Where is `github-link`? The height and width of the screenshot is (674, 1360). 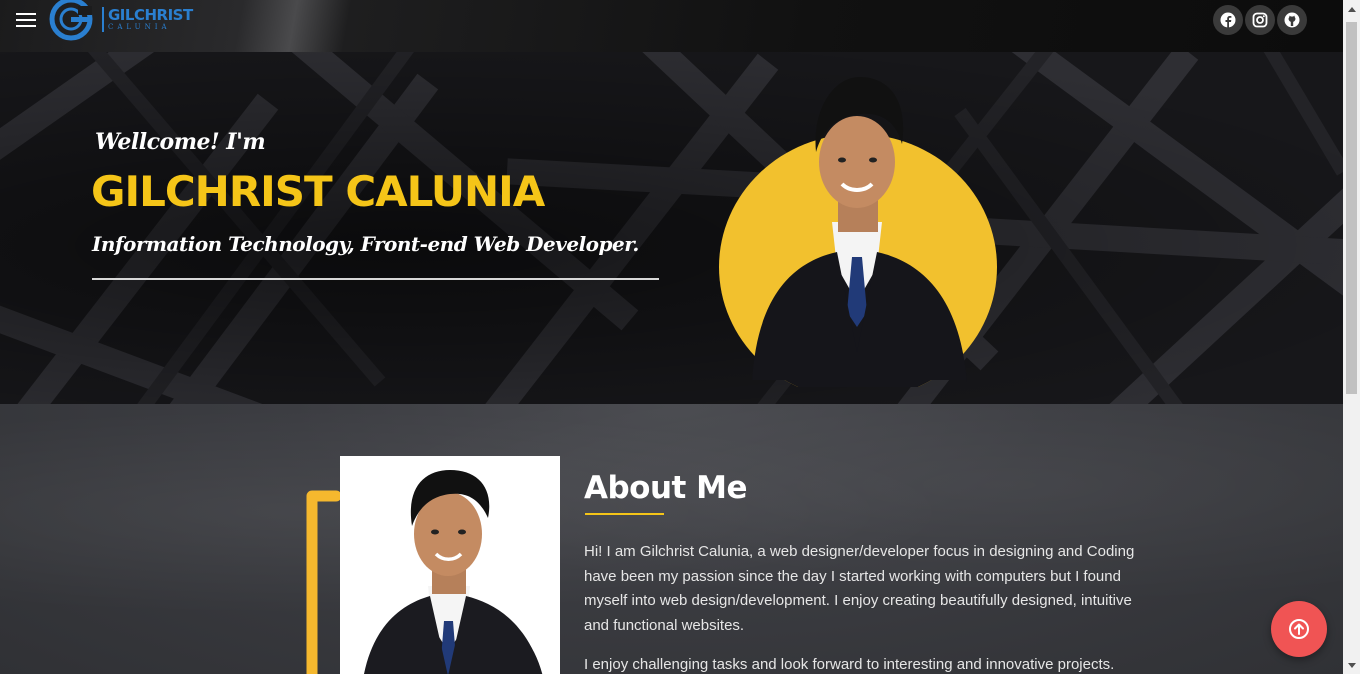
github-link is located at coordinates (1292, 20).